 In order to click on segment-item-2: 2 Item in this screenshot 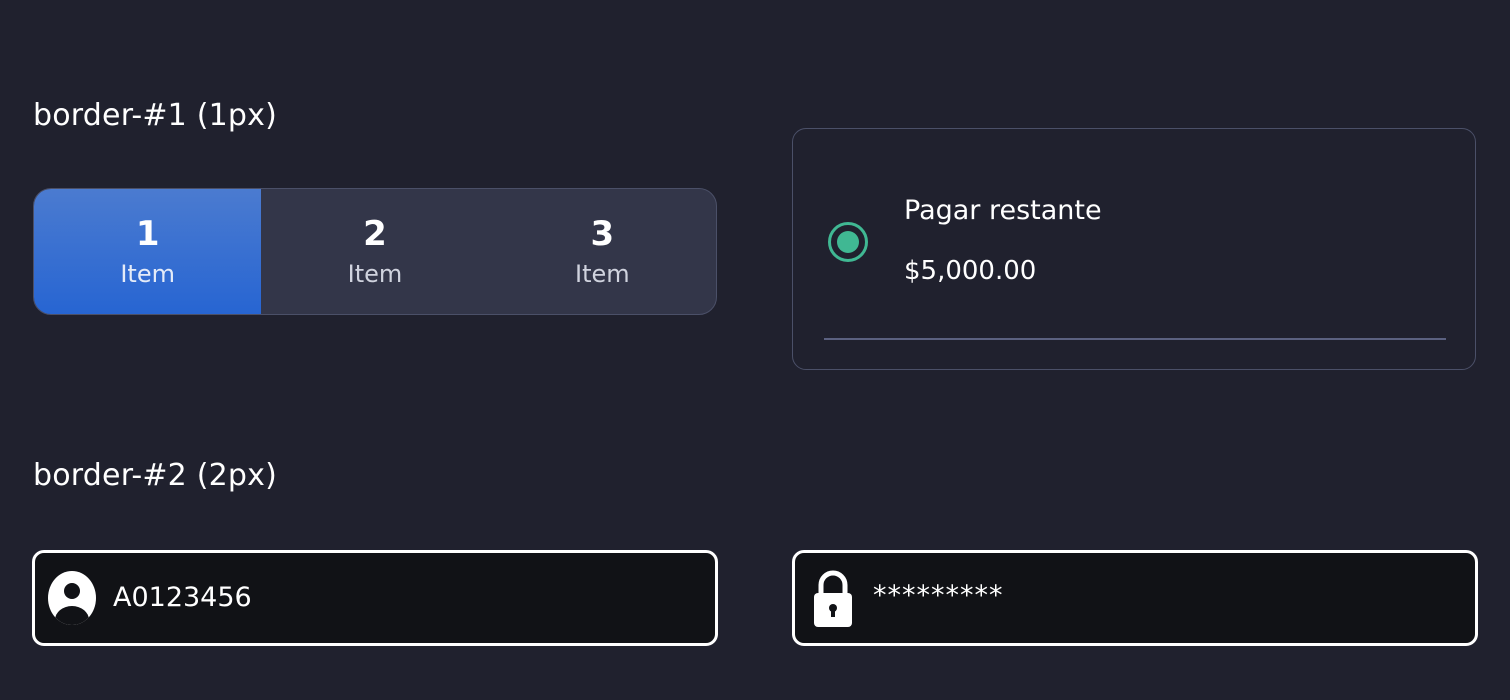, I will do `click(374, 251)`.